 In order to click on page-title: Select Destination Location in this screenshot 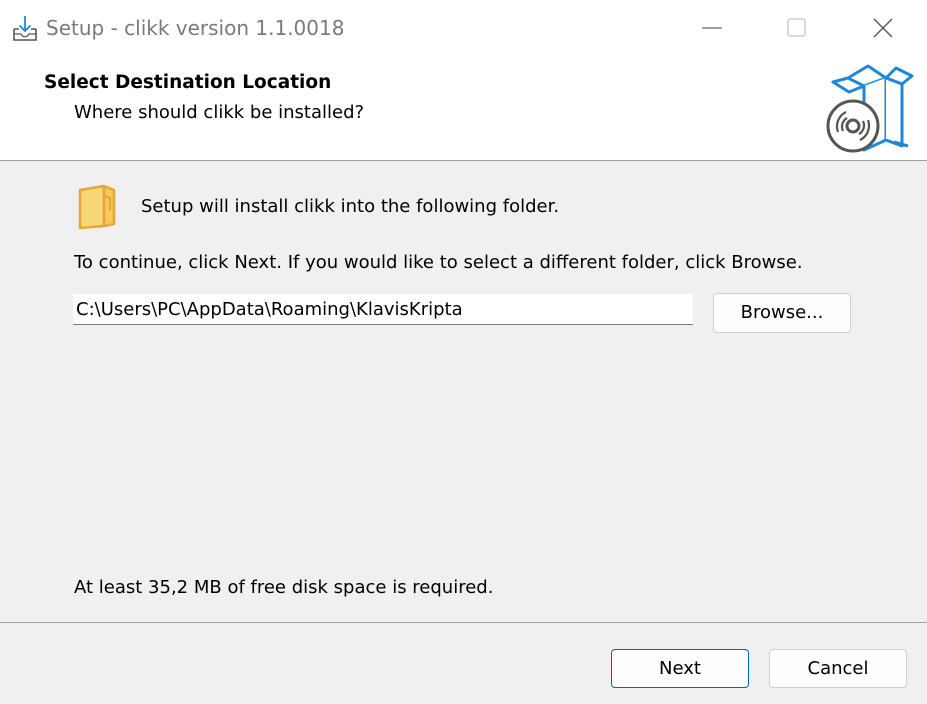, I will do `click(188, 82)`.